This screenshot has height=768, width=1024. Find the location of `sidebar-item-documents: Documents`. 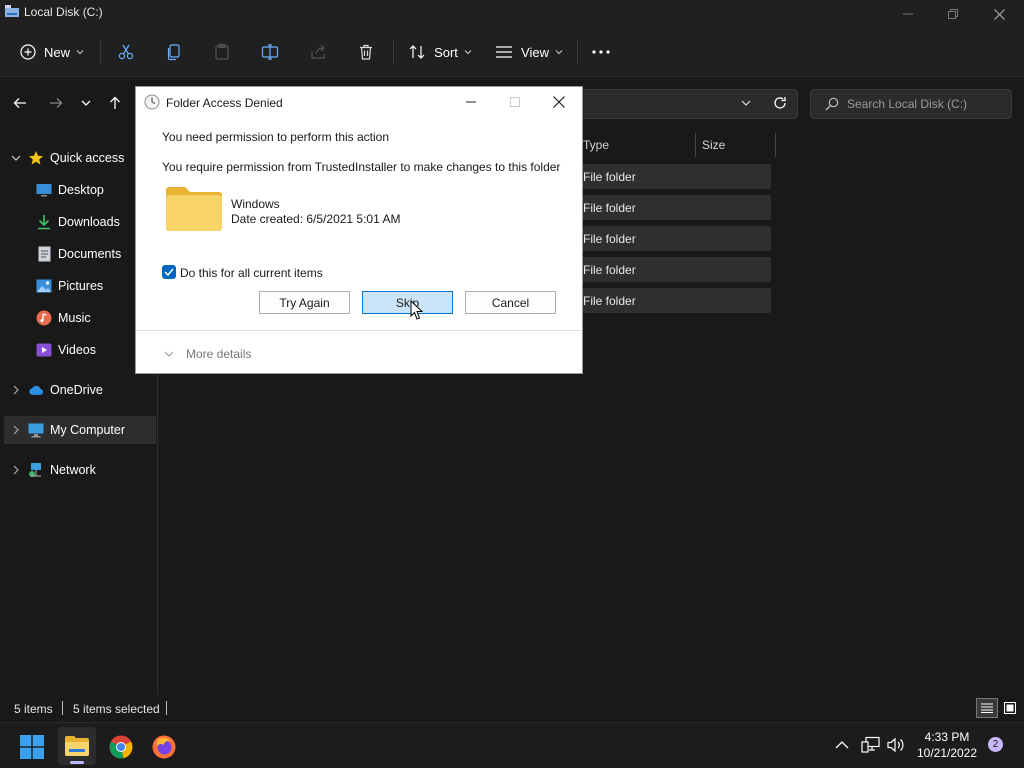

sidebar-item-documents: Documents is located at coordinates (78, 254).